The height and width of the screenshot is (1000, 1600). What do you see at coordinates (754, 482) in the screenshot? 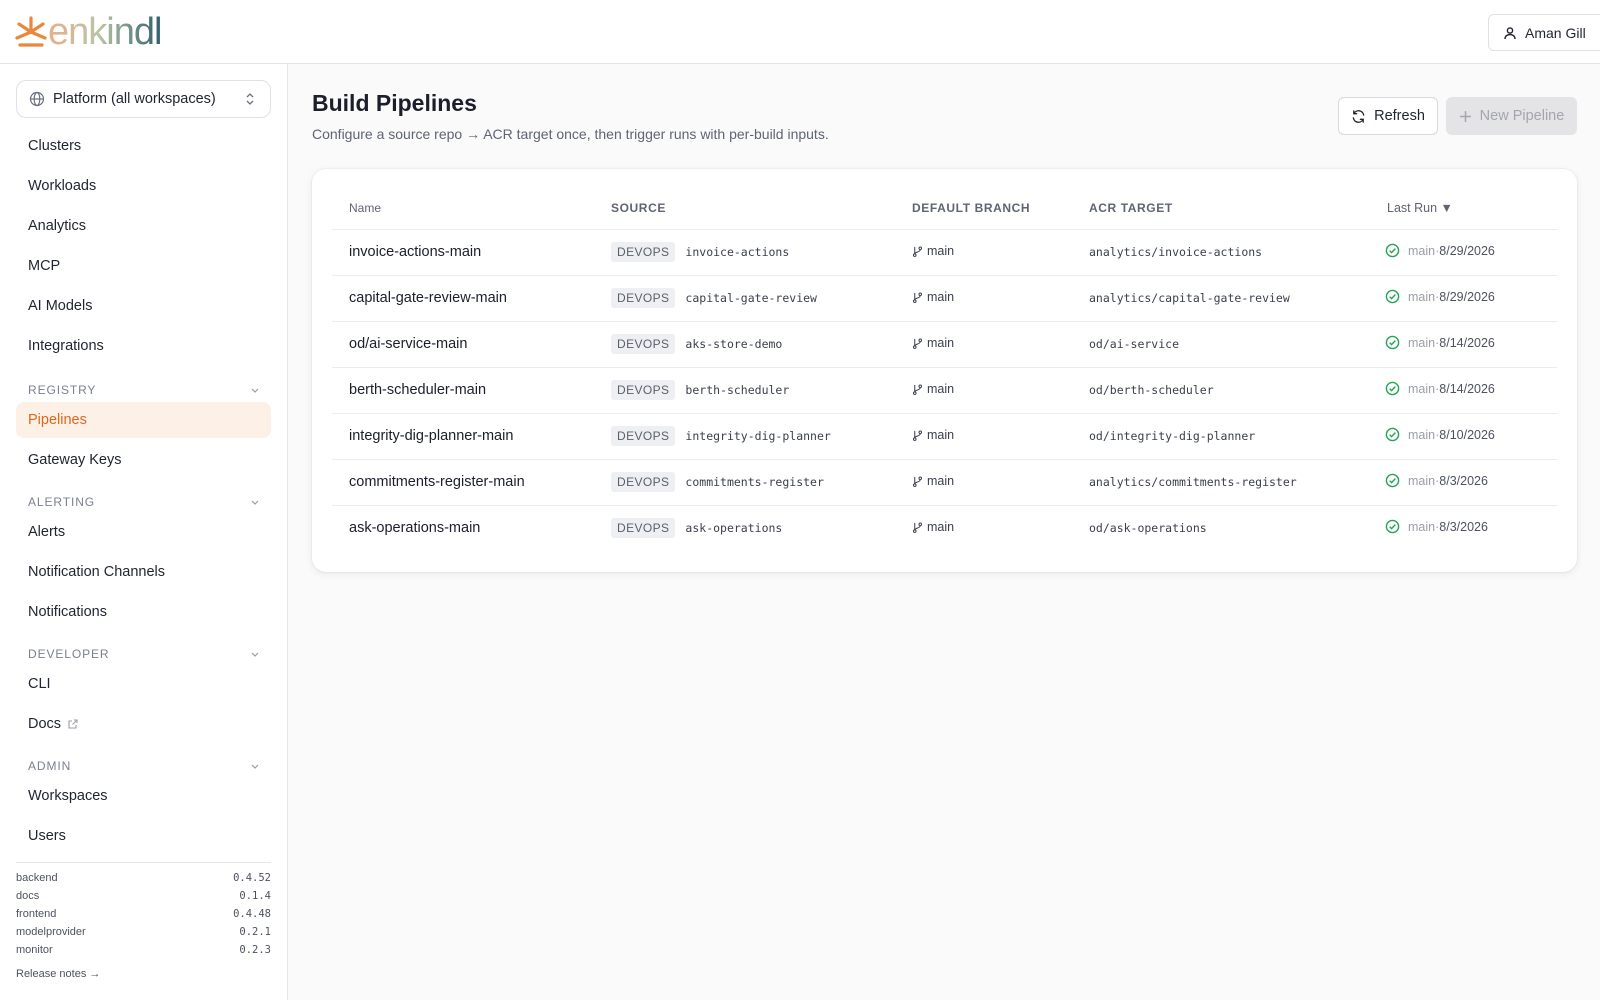
I see `source-repo: commitments-register` at bounding box center [754, 482].